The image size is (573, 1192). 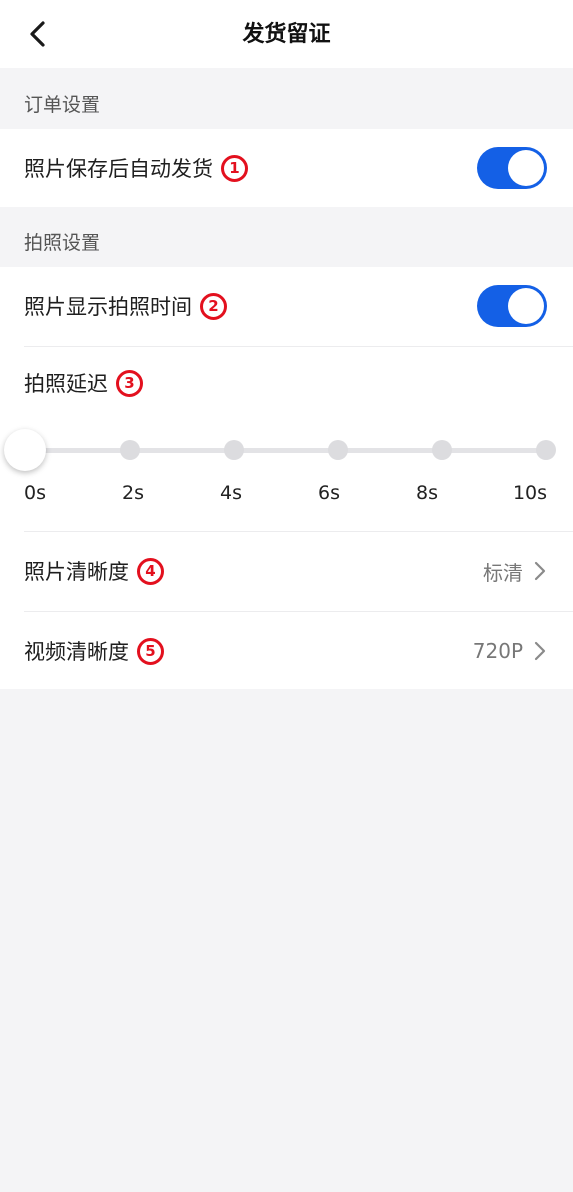 I want to click on slider-label-8s: 8s, so click(x=427, y=493).